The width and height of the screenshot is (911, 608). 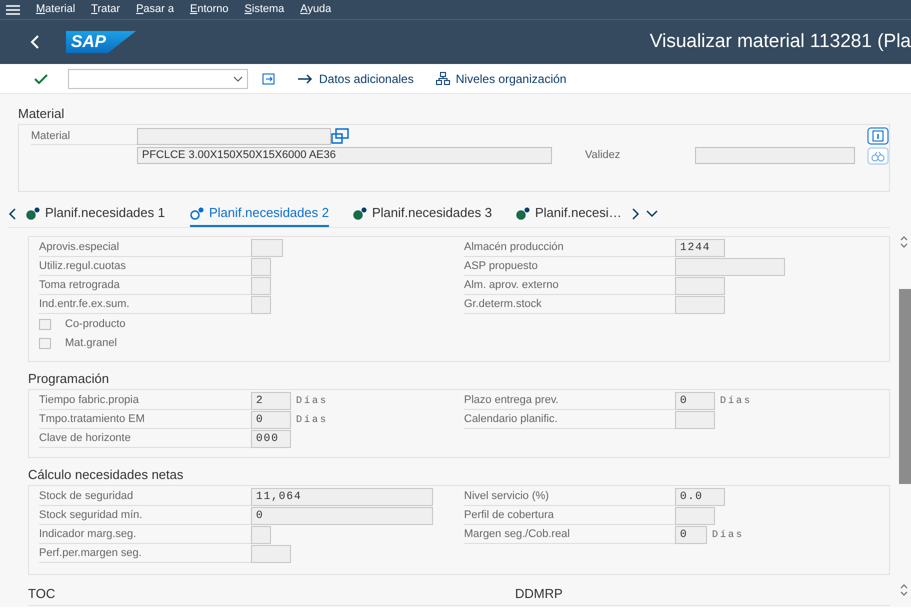 I want to click on toolbar-button: Niveles organización, so click(x=501, y=79).